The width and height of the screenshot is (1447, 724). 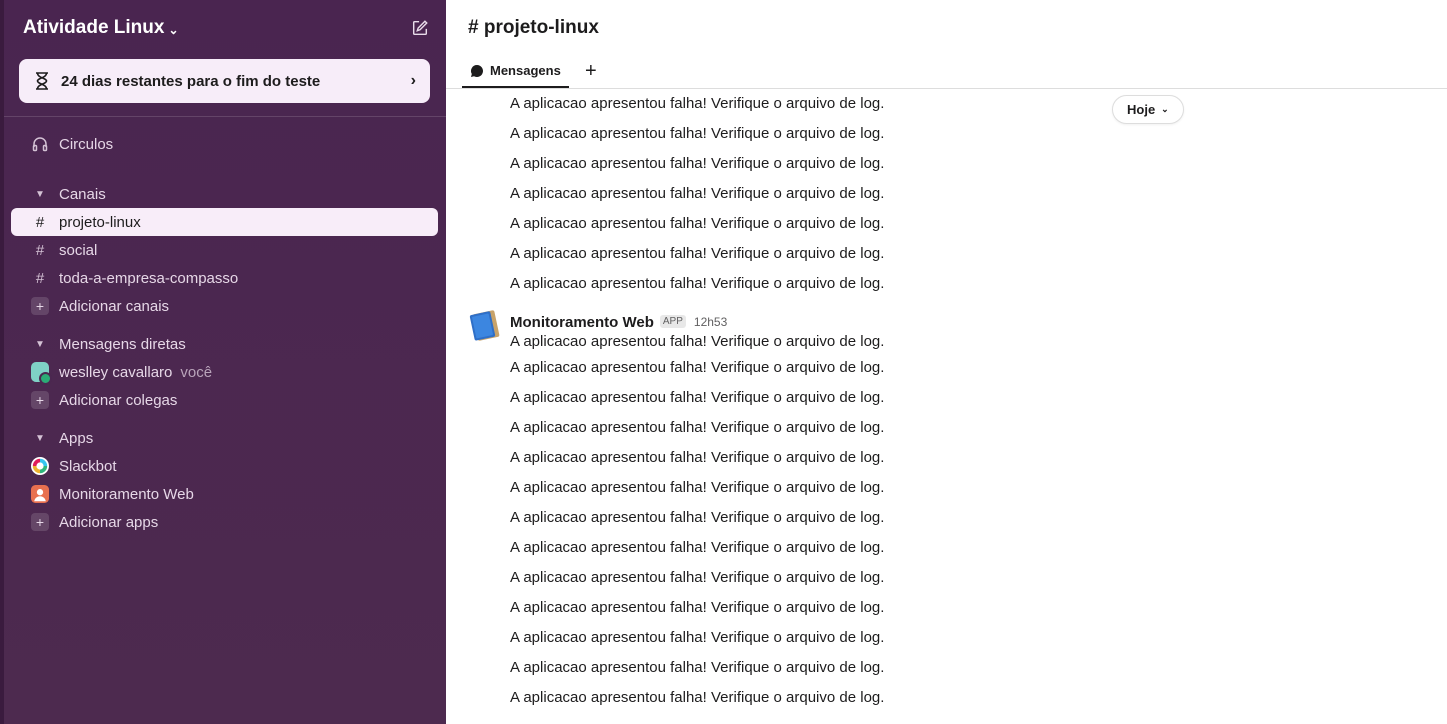 What do you see at coordinates (224, 144) in the screenshot?
I see `sidebar-item-huddles: Circulos` at bounding box center [224, 144].